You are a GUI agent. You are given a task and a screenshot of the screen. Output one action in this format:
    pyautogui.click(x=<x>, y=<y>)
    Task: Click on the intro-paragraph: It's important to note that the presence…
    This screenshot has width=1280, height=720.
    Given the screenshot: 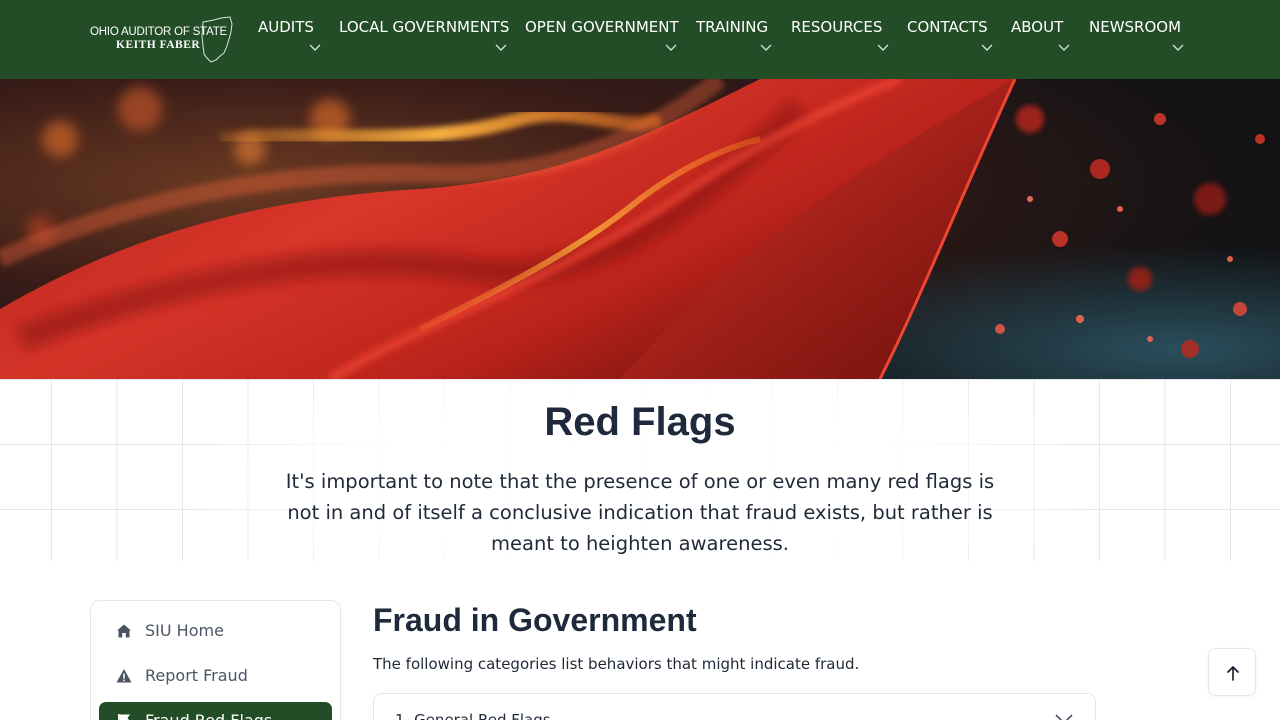 What is the action you would take?
    pyautogui.click(x=640, y=512)
    